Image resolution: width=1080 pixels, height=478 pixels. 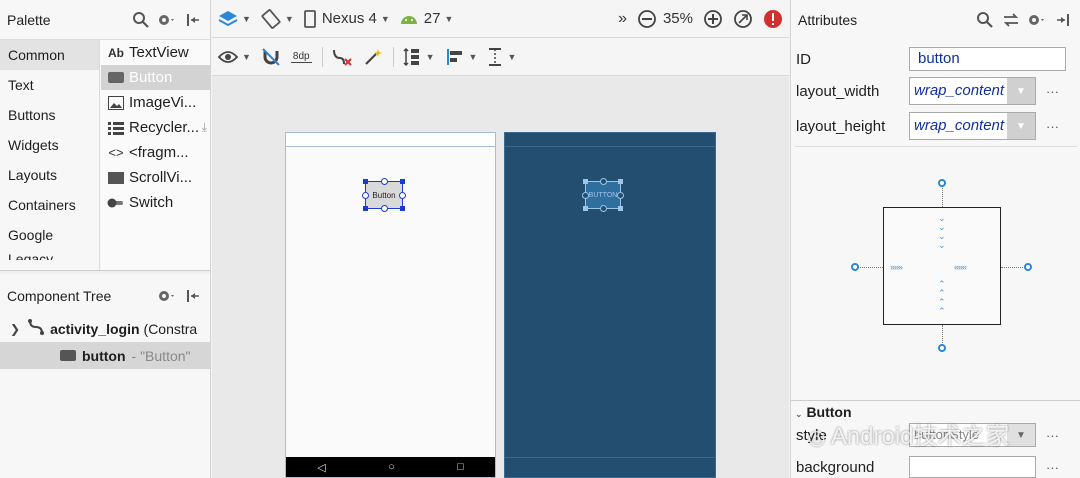 I want to click on fragment-icon: <>, so click(x=116, y=152).